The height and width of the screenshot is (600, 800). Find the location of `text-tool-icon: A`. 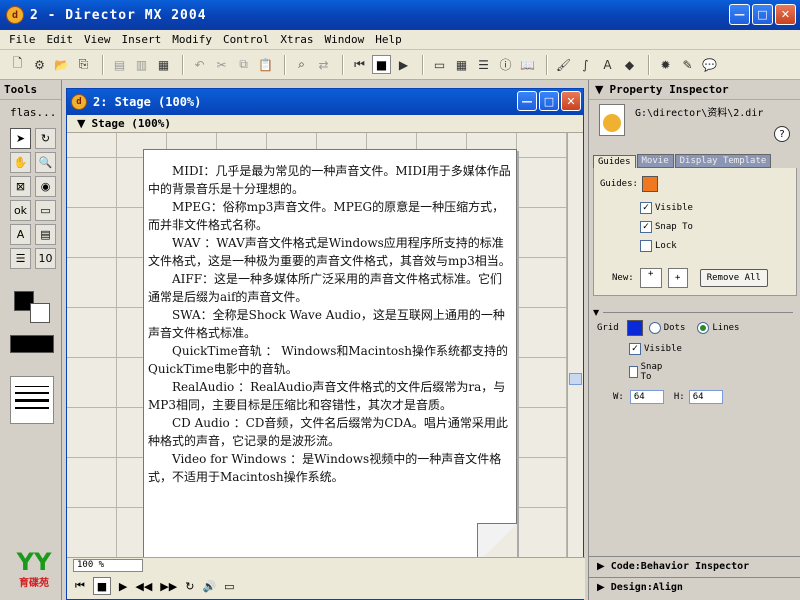

text-tool-icon: A is located at coordinates (20, 234).